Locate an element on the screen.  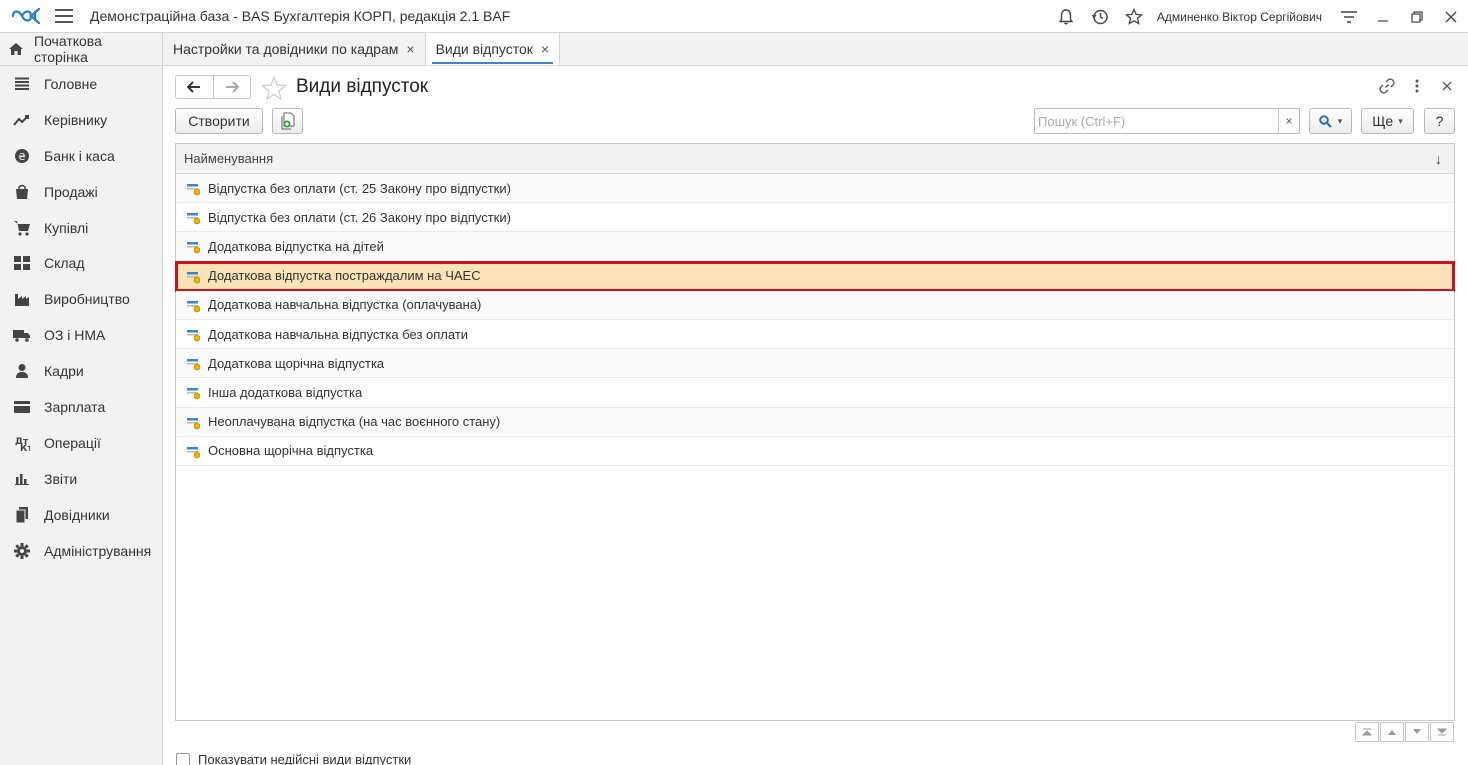
column-header-name: Найменування is located at coordinates (229, 158).